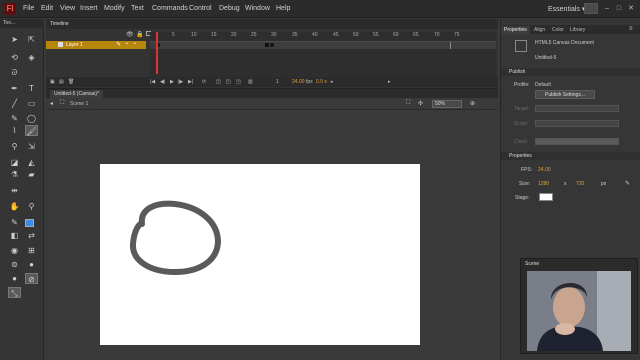  What do you see at coordinates (28, 8) in the screenshot?
I see `menu-file: File` at bounding box center [28, 8].